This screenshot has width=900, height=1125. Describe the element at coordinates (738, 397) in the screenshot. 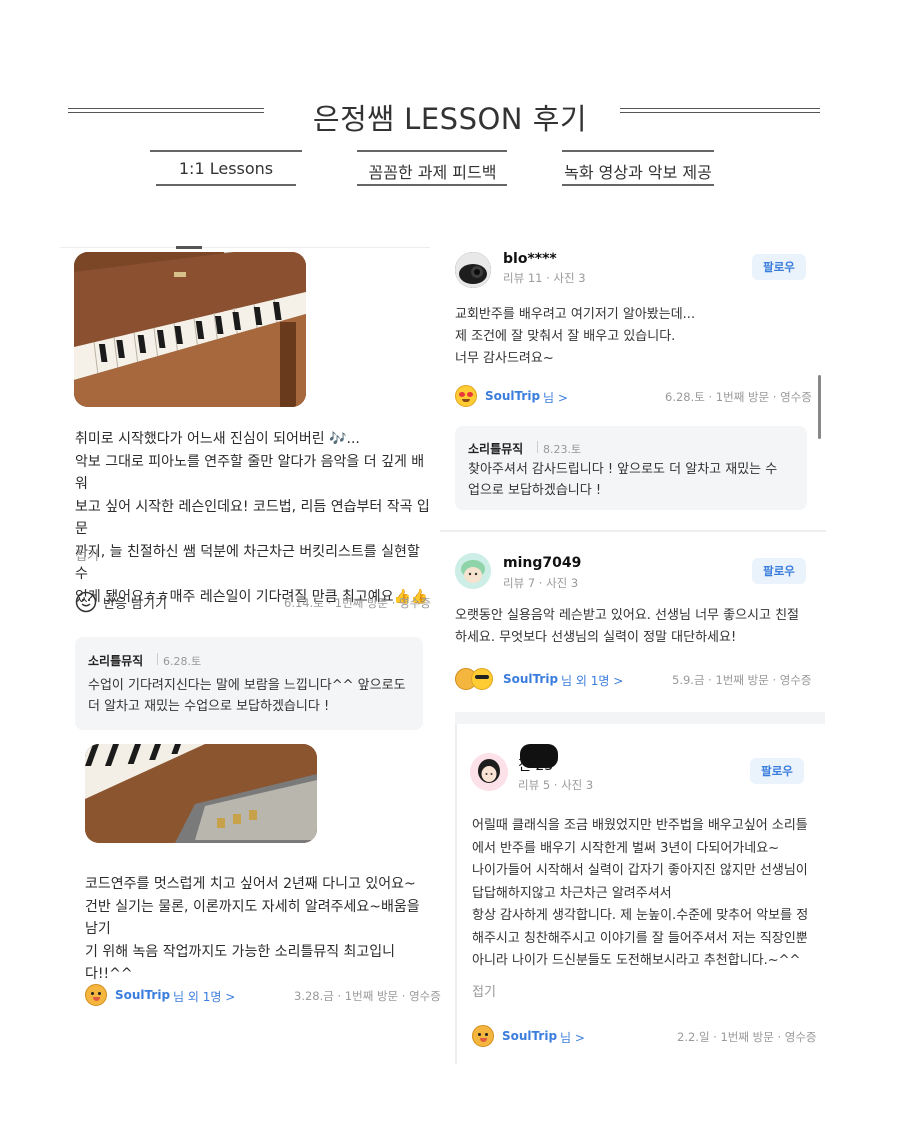

I see `visit-meta: 6.28.토 · 1번째 방문 · 영수증` at that location.